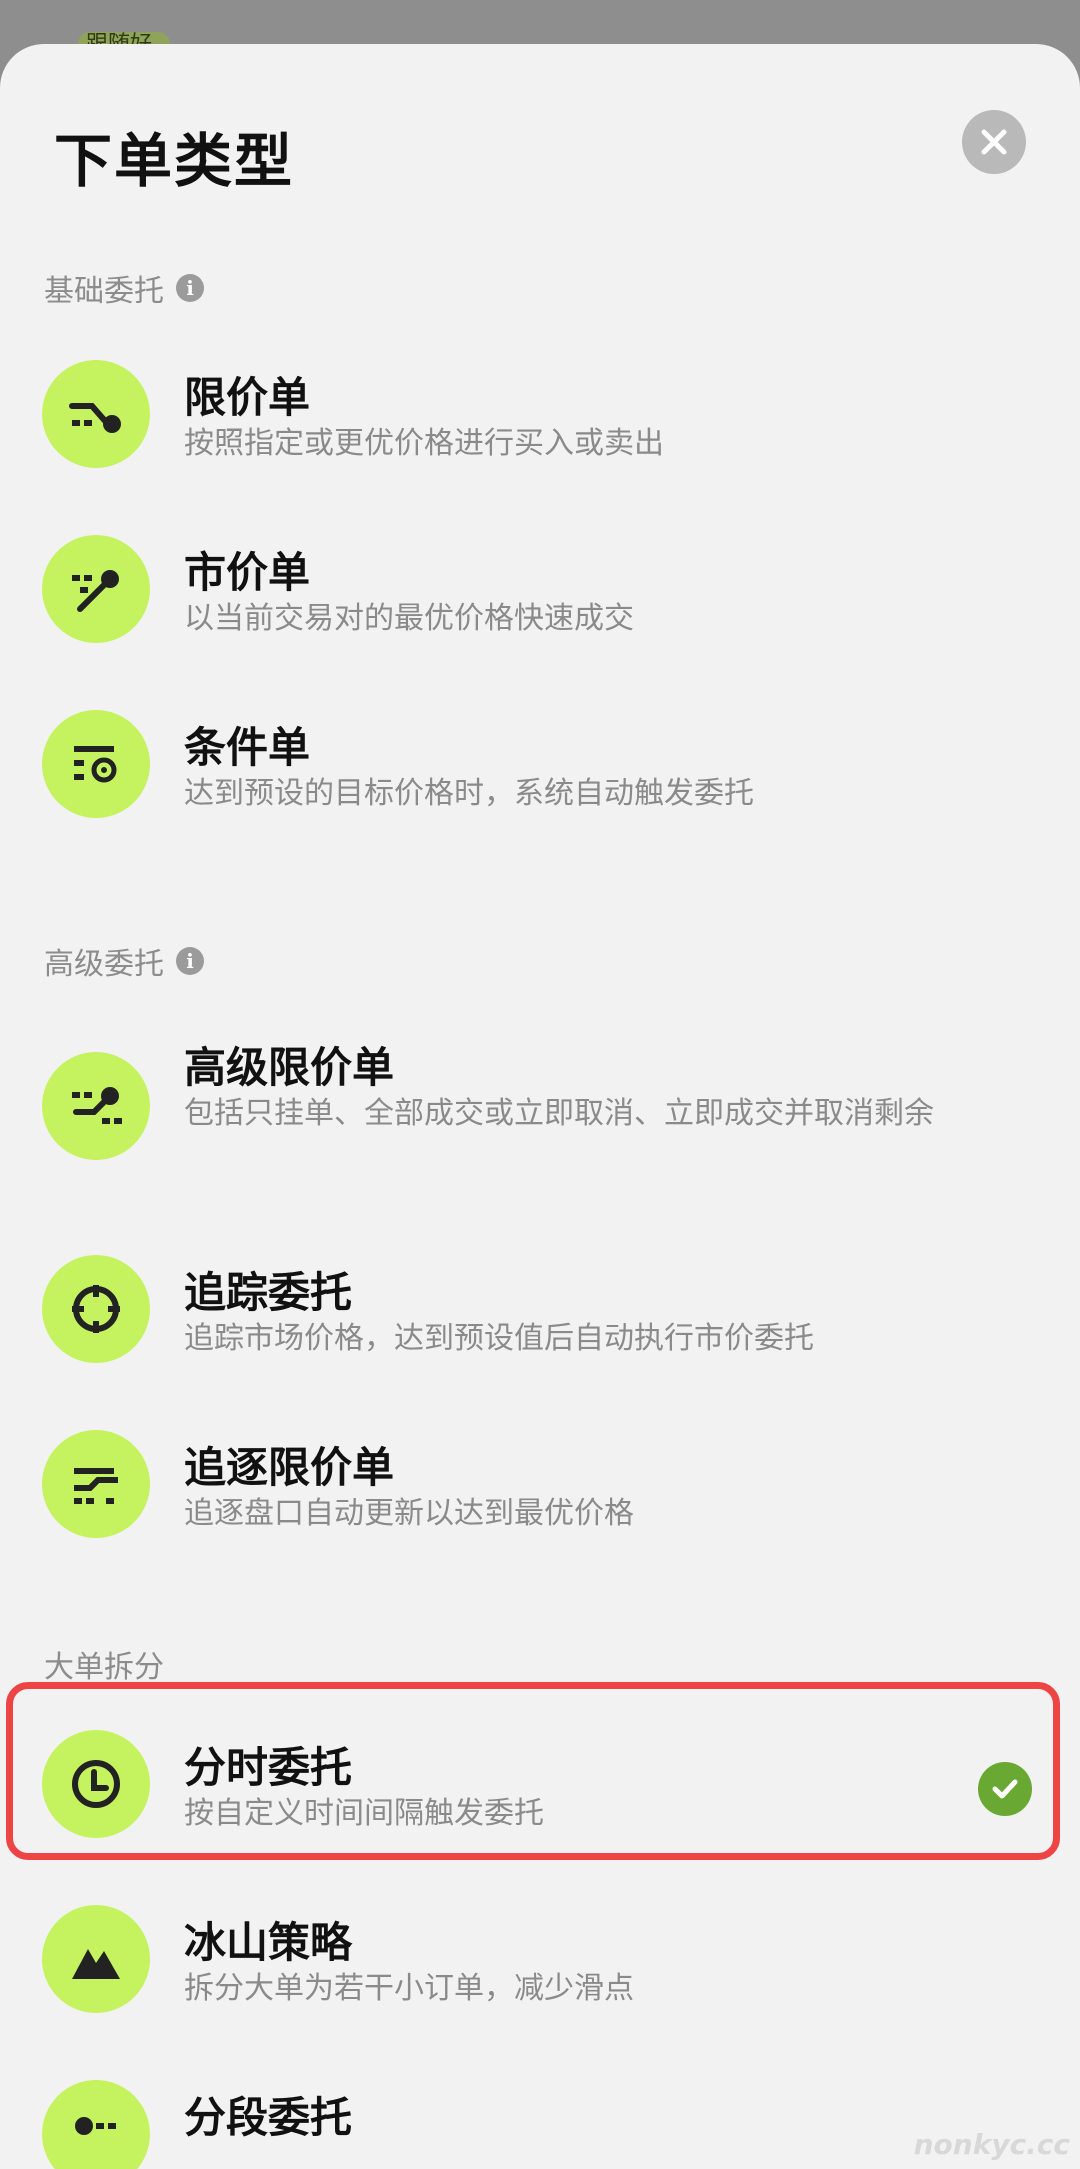 Image resolution: width=1080 pixels, height=2169 pixels. I want to click on close-button, so click(994, 142).